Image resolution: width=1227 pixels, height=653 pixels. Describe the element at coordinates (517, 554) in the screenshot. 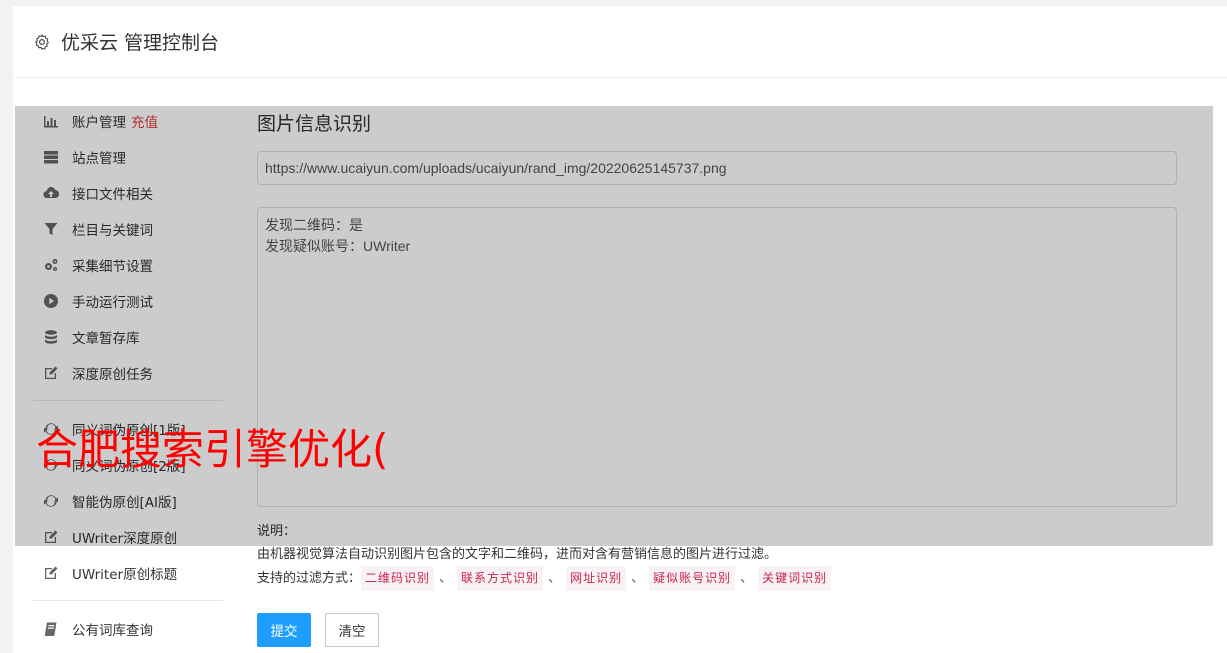

I see `notes-text: 由机器视觉算法自动识别图片包含的文字和二维码，进而对含有营销信息的图片进行过滤。` at that location.